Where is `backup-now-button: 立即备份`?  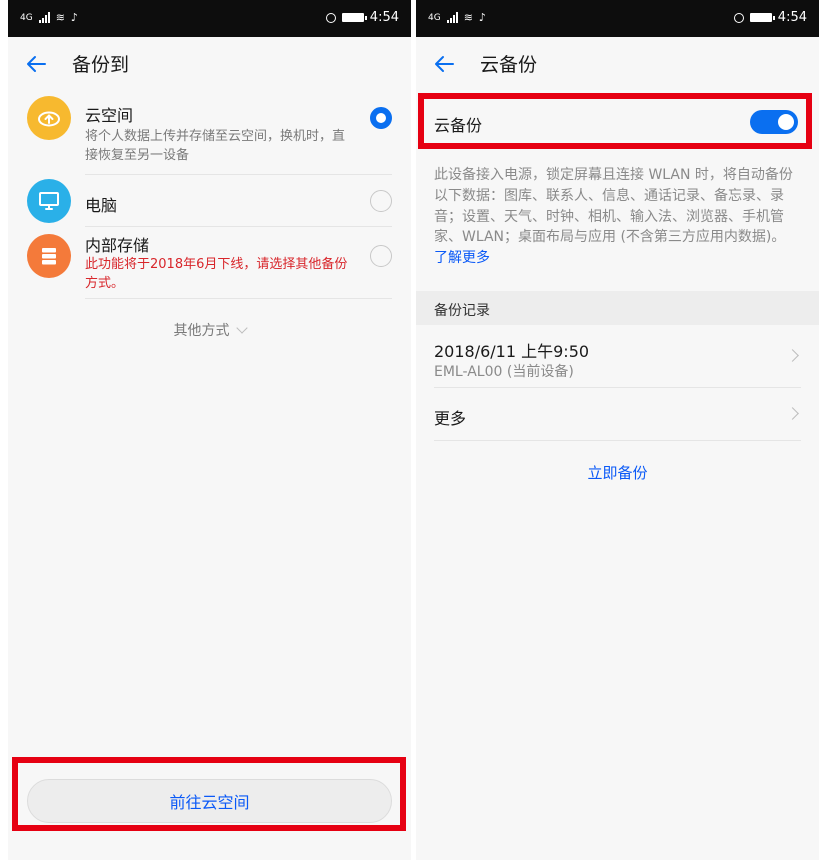 backup-now-button: 立即备份 is located at coordinates (617, 472).